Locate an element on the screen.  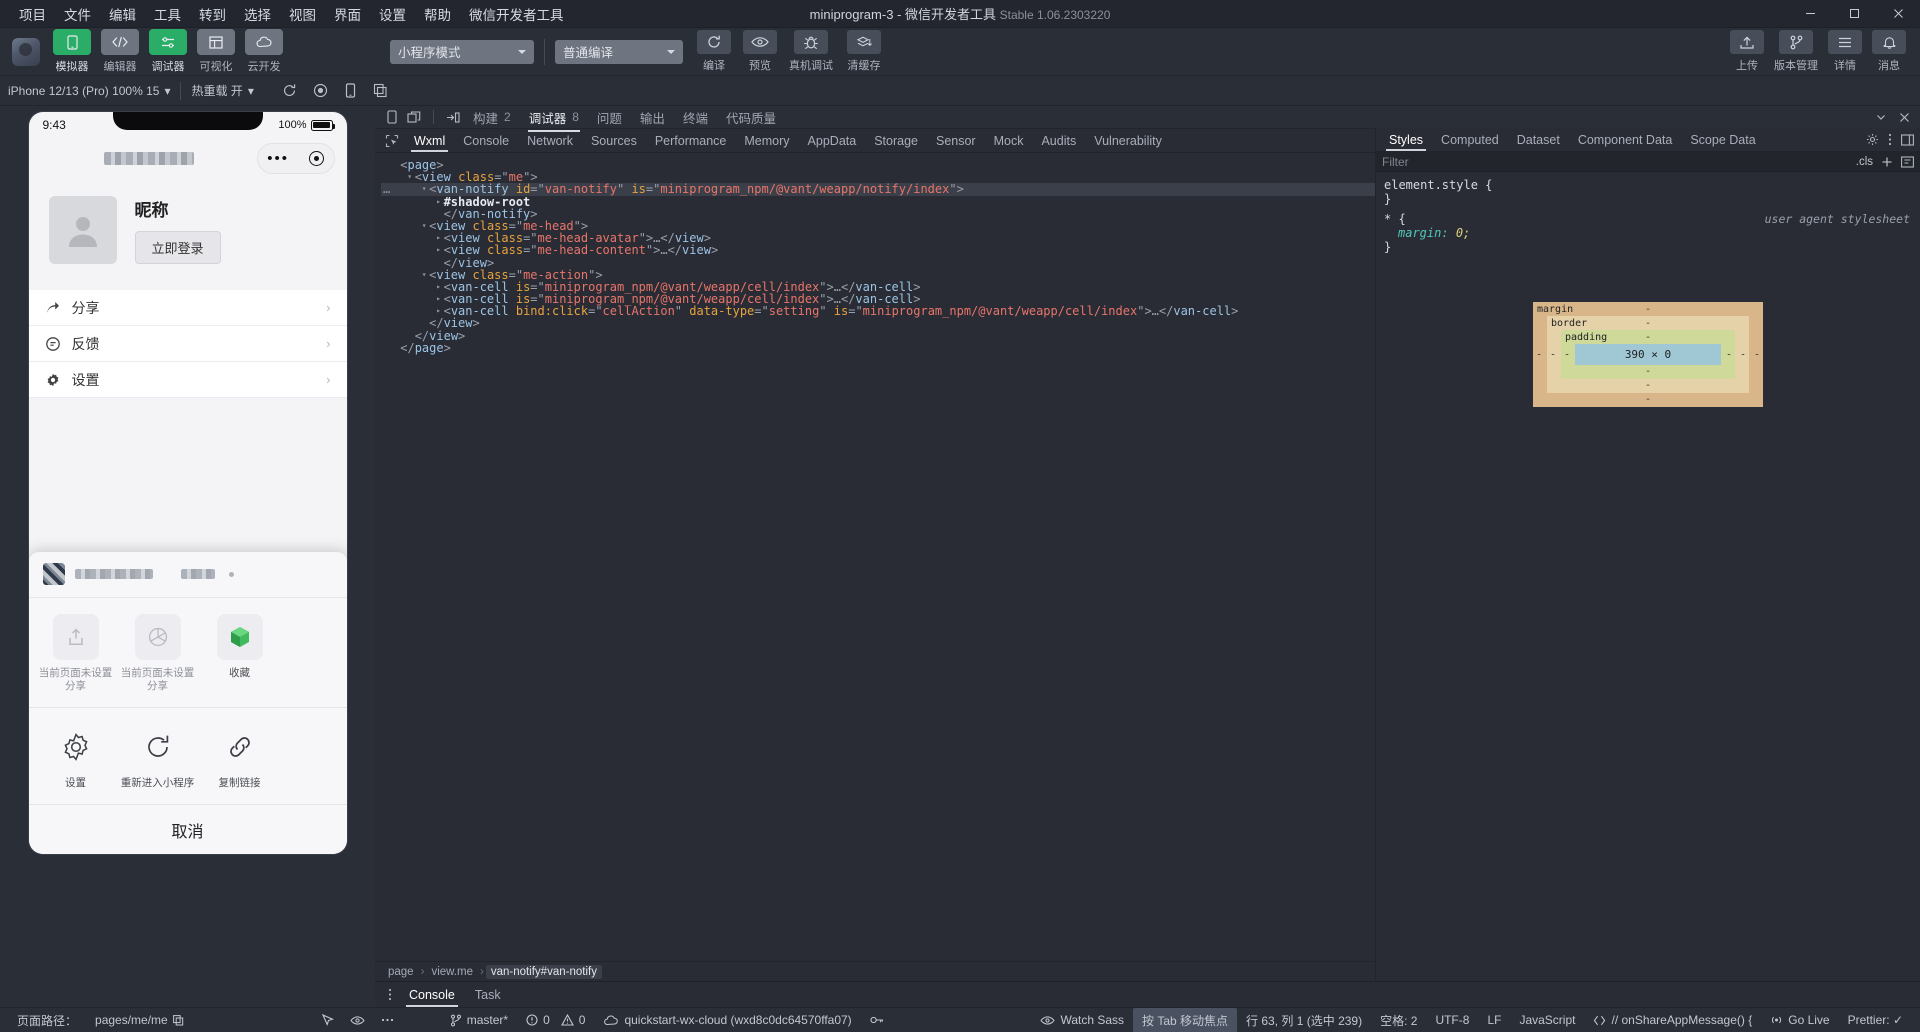
tab-vulnerability: Vulnerability is located at coordinates (1128, 141).